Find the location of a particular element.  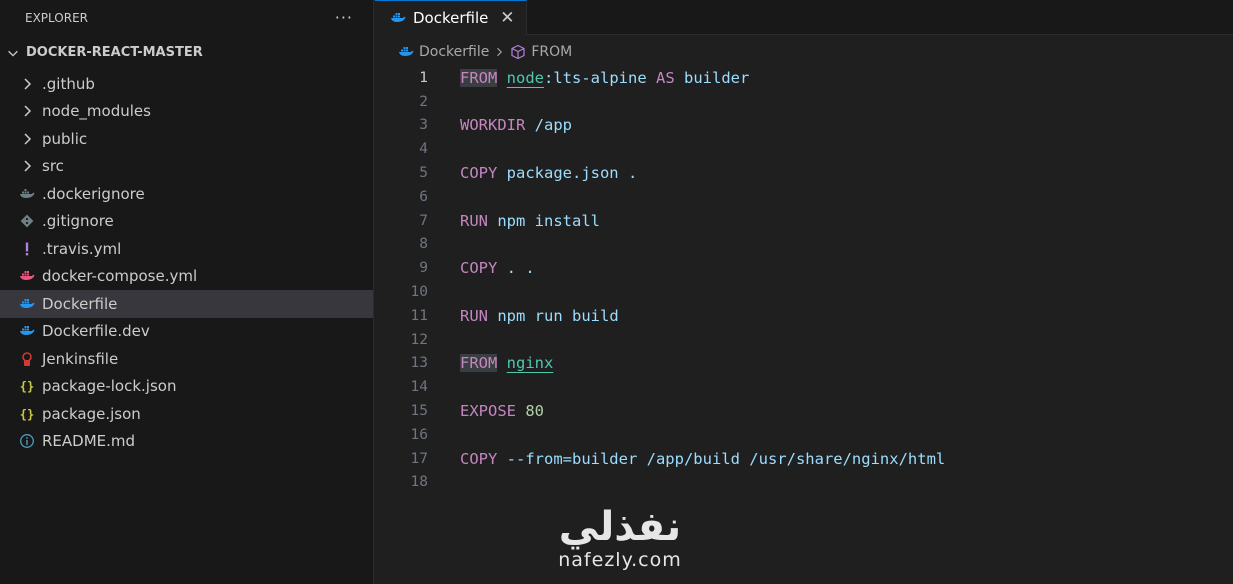

code-token: :lts-alpine is located at coordinates (600, 77).